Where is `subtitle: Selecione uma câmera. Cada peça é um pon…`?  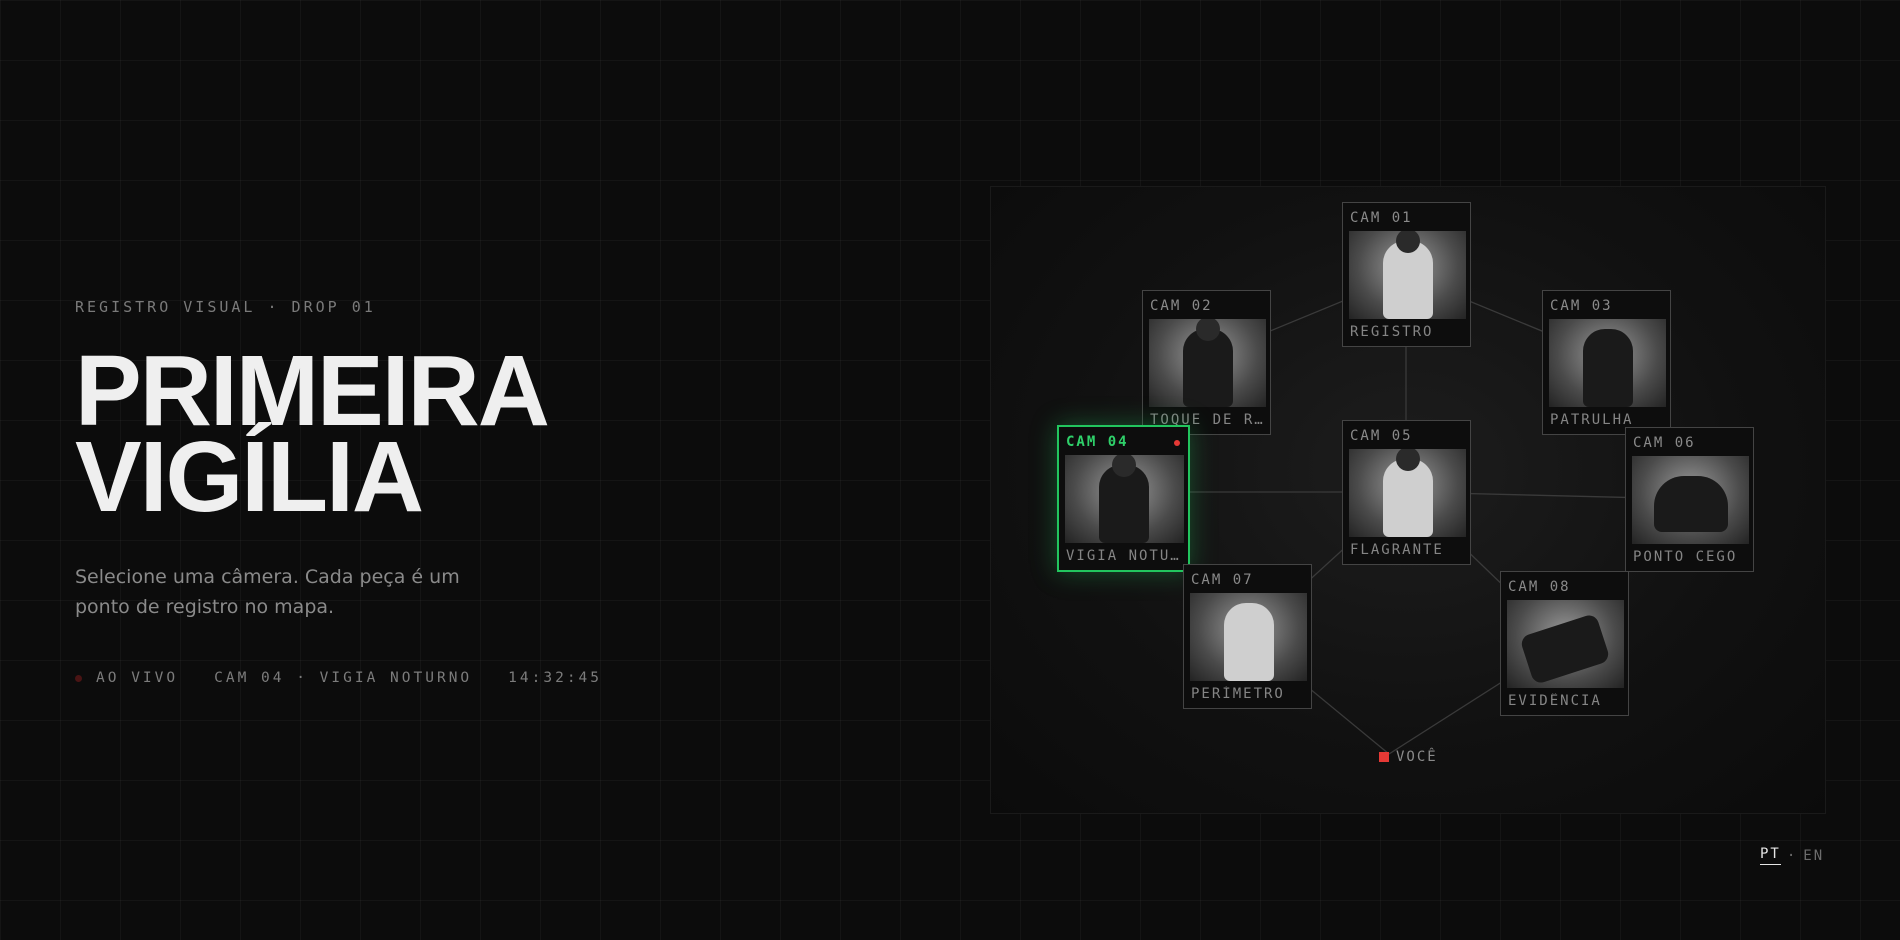
subtitle: Selecione uma câmera. Cada peça é um pon… is located at coordinates (267, 592).